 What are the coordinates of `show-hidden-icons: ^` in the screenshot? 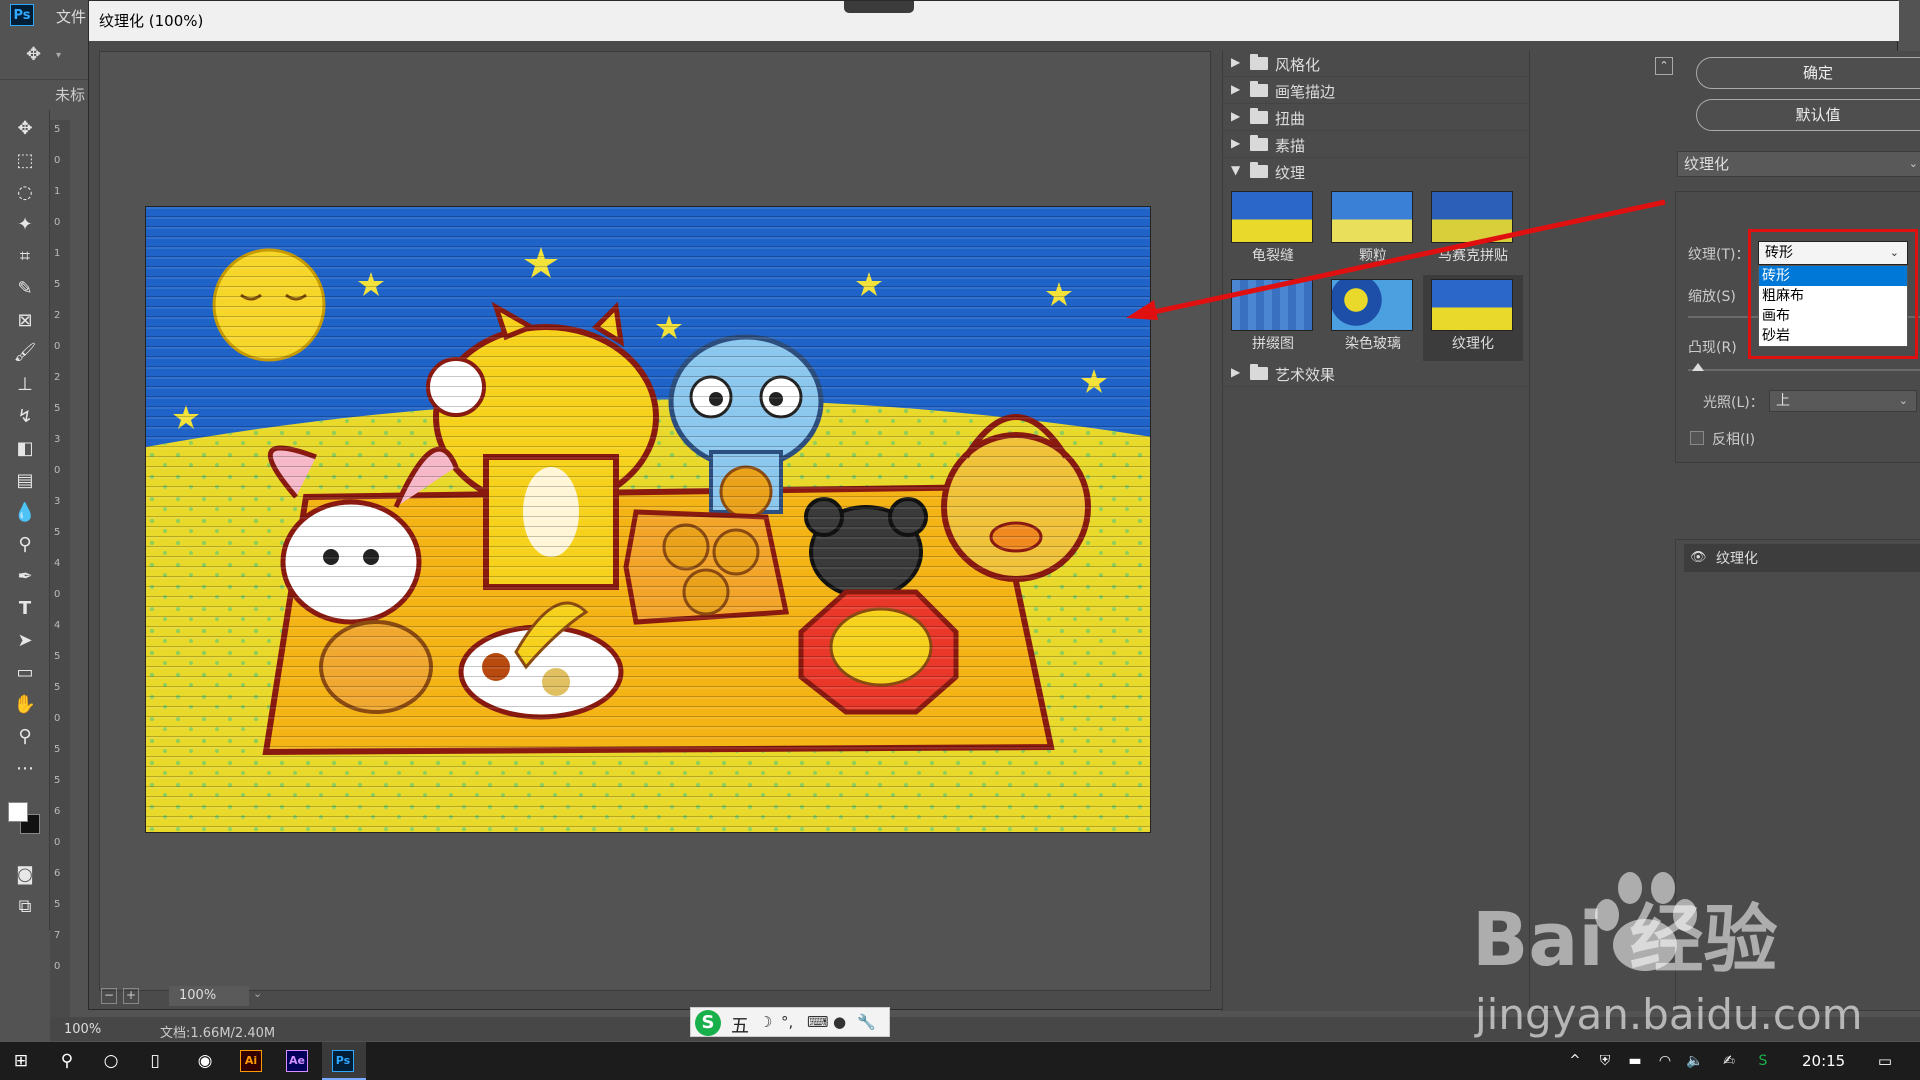 It's located at (1575, 1061).